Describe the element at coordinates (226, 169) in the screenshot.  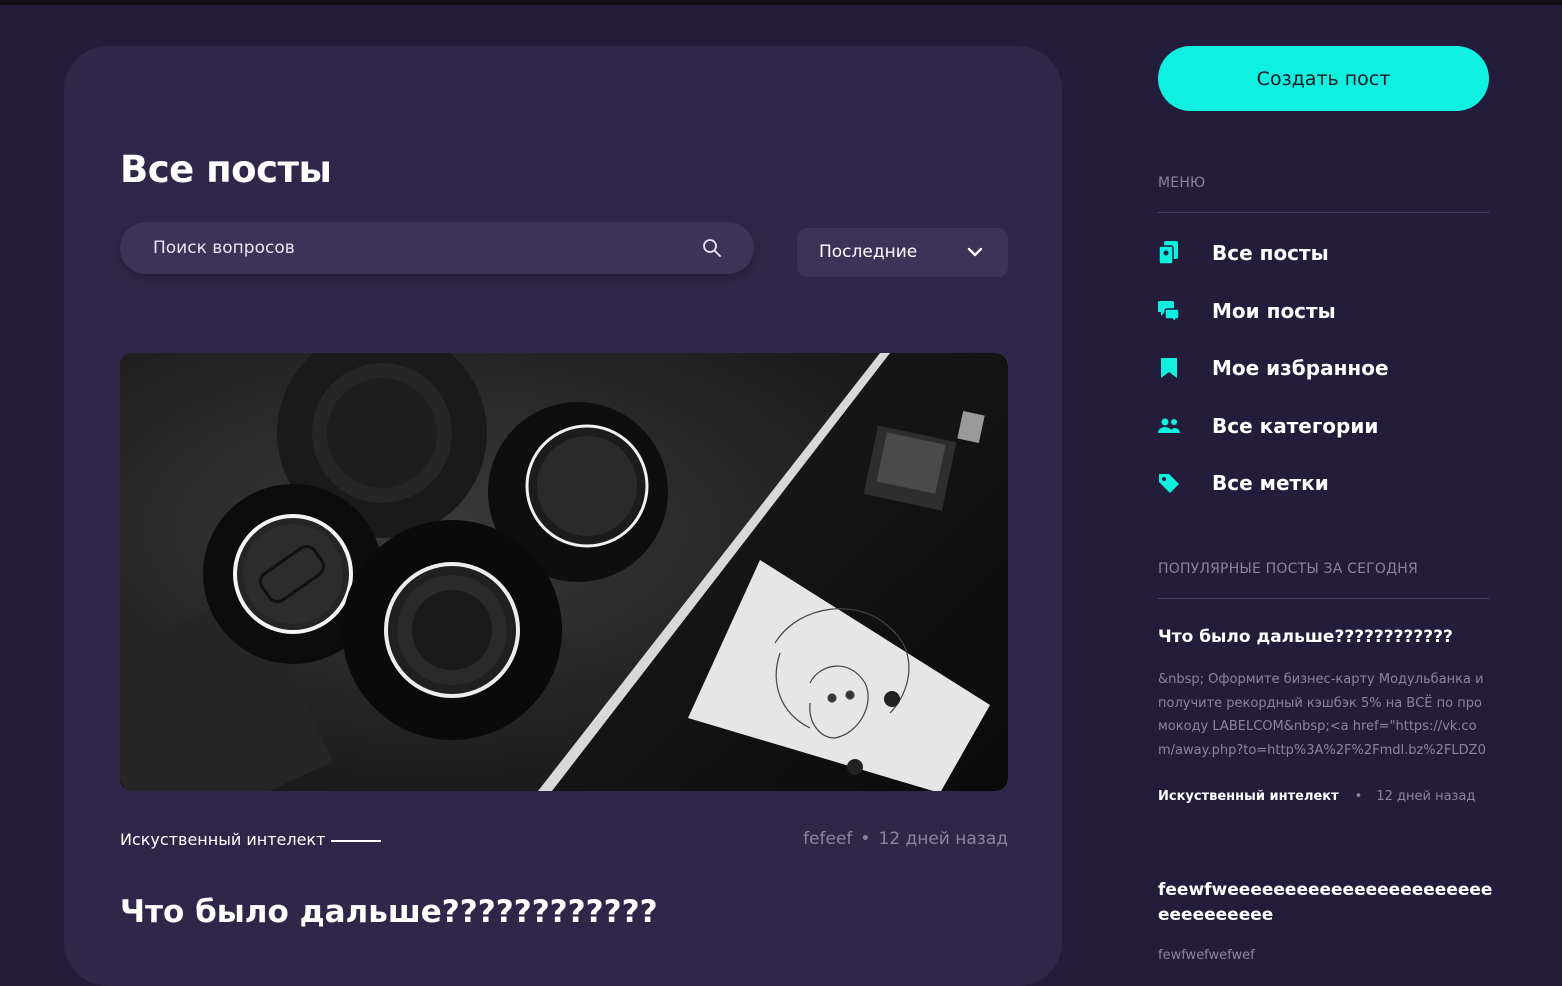
I see `page-title: Все посты` at that location.